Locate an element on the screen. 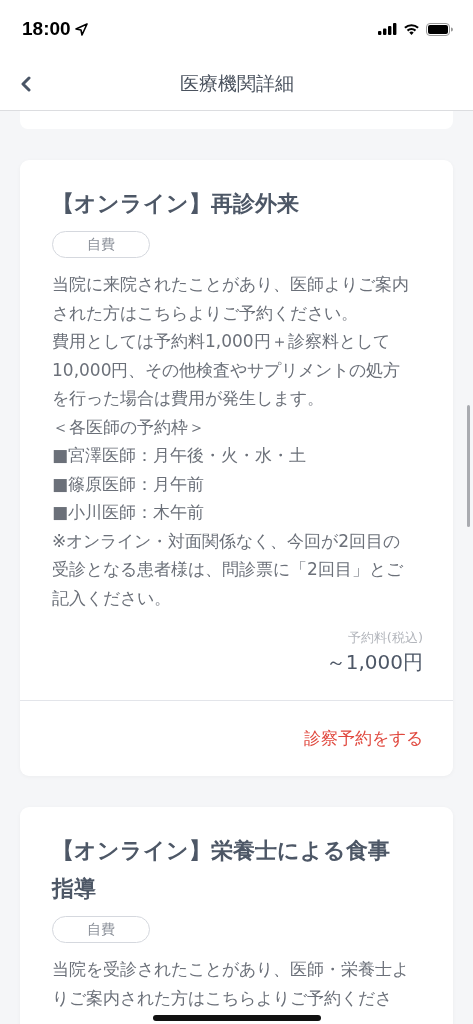 The height and width of the screenshot is (1024, 473). description-paragraph: 当院を受診されたことがあり、医師・栄養士よりご案内された方はこちらよりご予約くださ is located at coordinates (231, 984).